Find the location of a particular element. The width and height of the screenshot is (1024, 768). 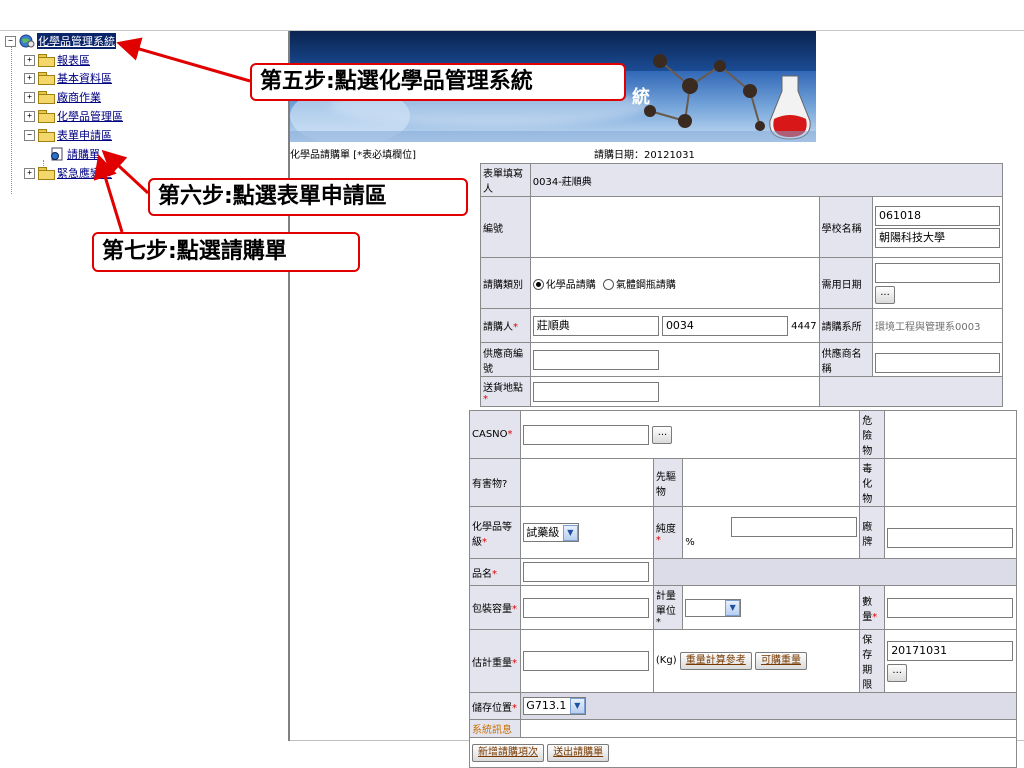

tree-item-purchase-order: 請購單 is located at coordinates (75, 154).